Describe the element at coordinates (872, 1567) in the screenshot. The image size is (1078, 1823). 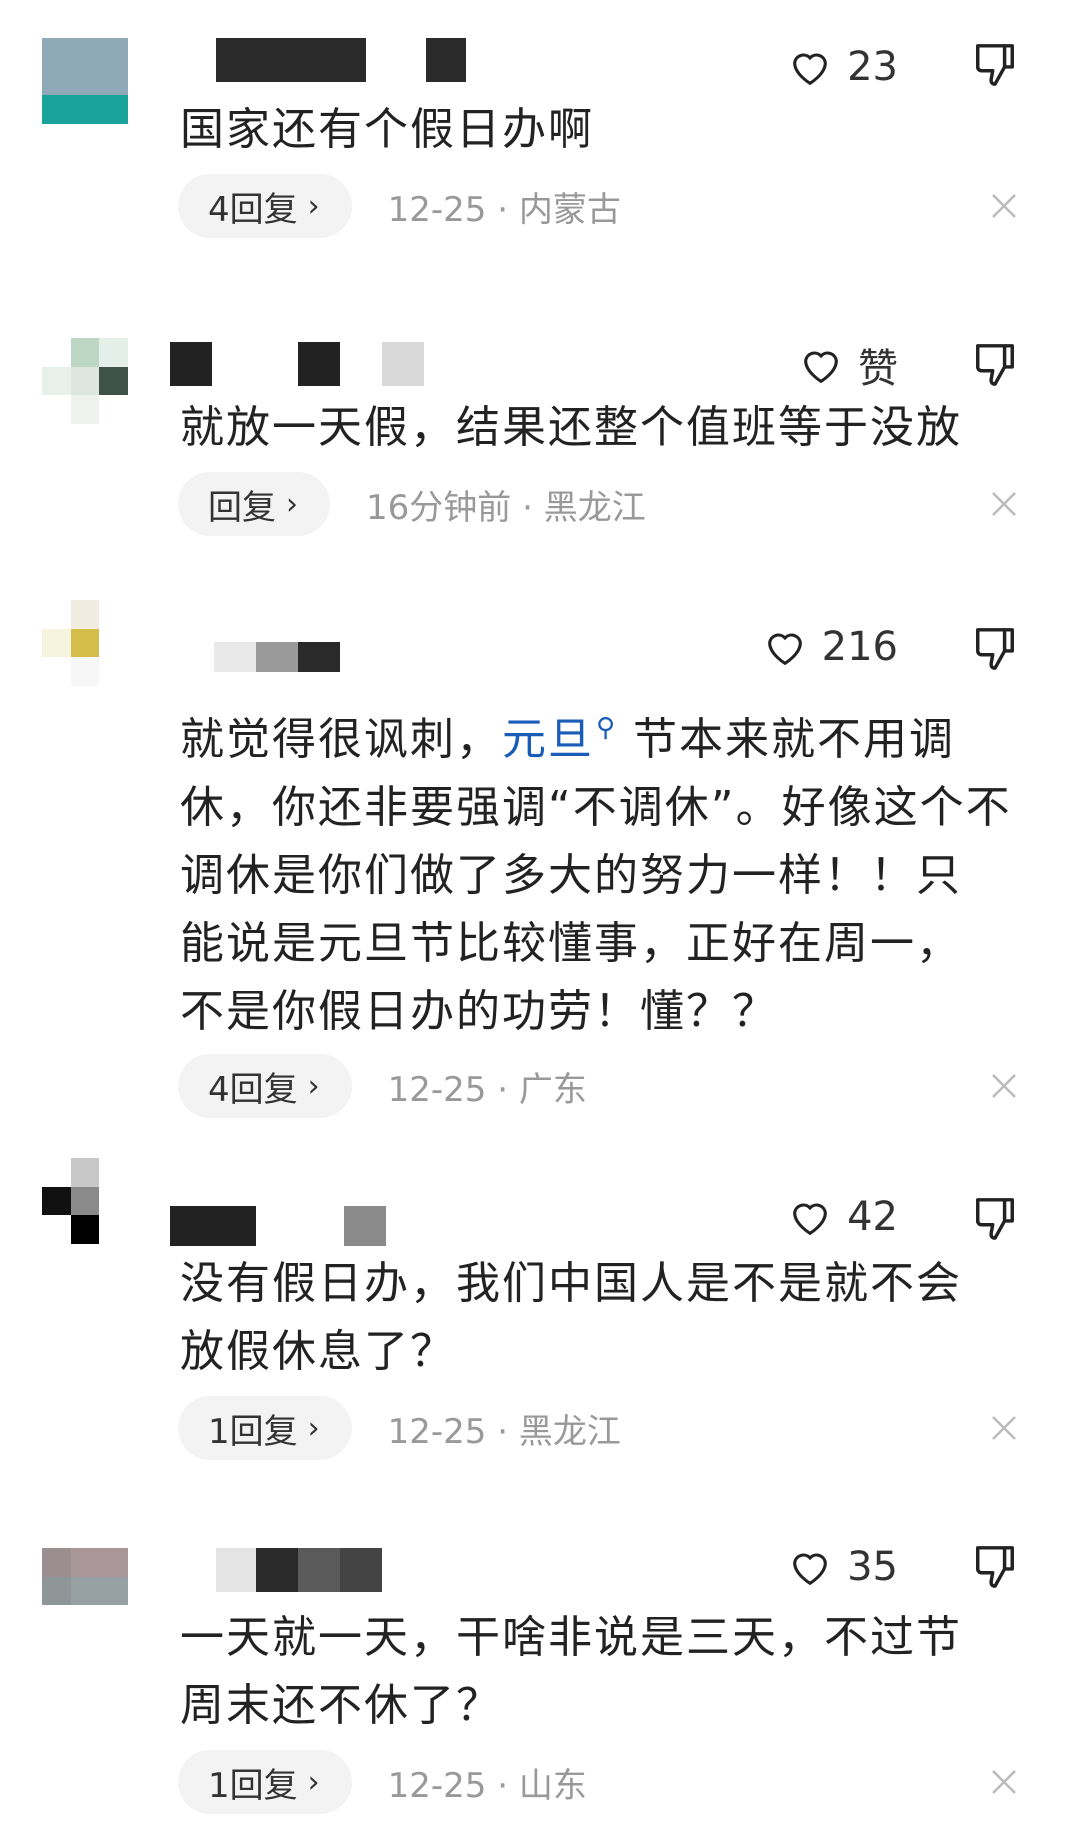
I see `like-count: 35` at that location.